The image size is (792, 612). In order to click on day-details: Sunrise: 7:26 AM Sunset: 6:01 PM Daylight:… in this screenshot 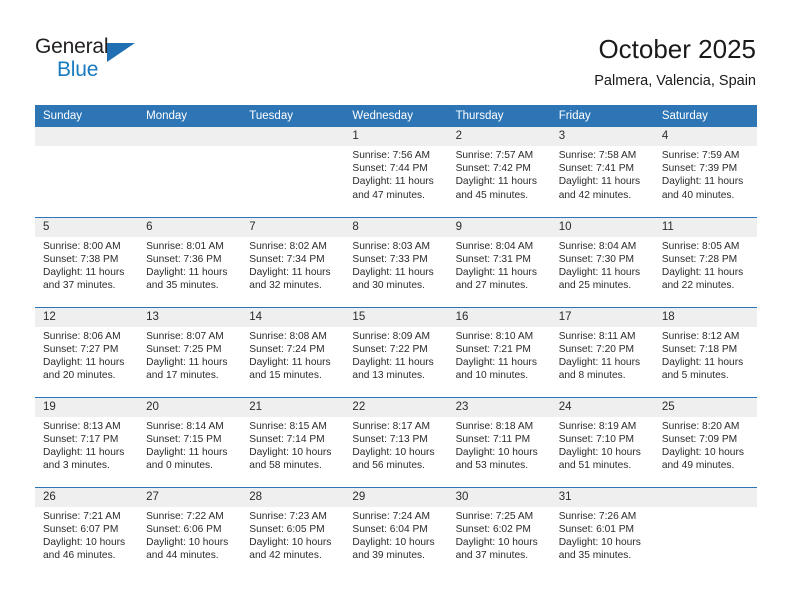, I will do `click(602, 535)`.